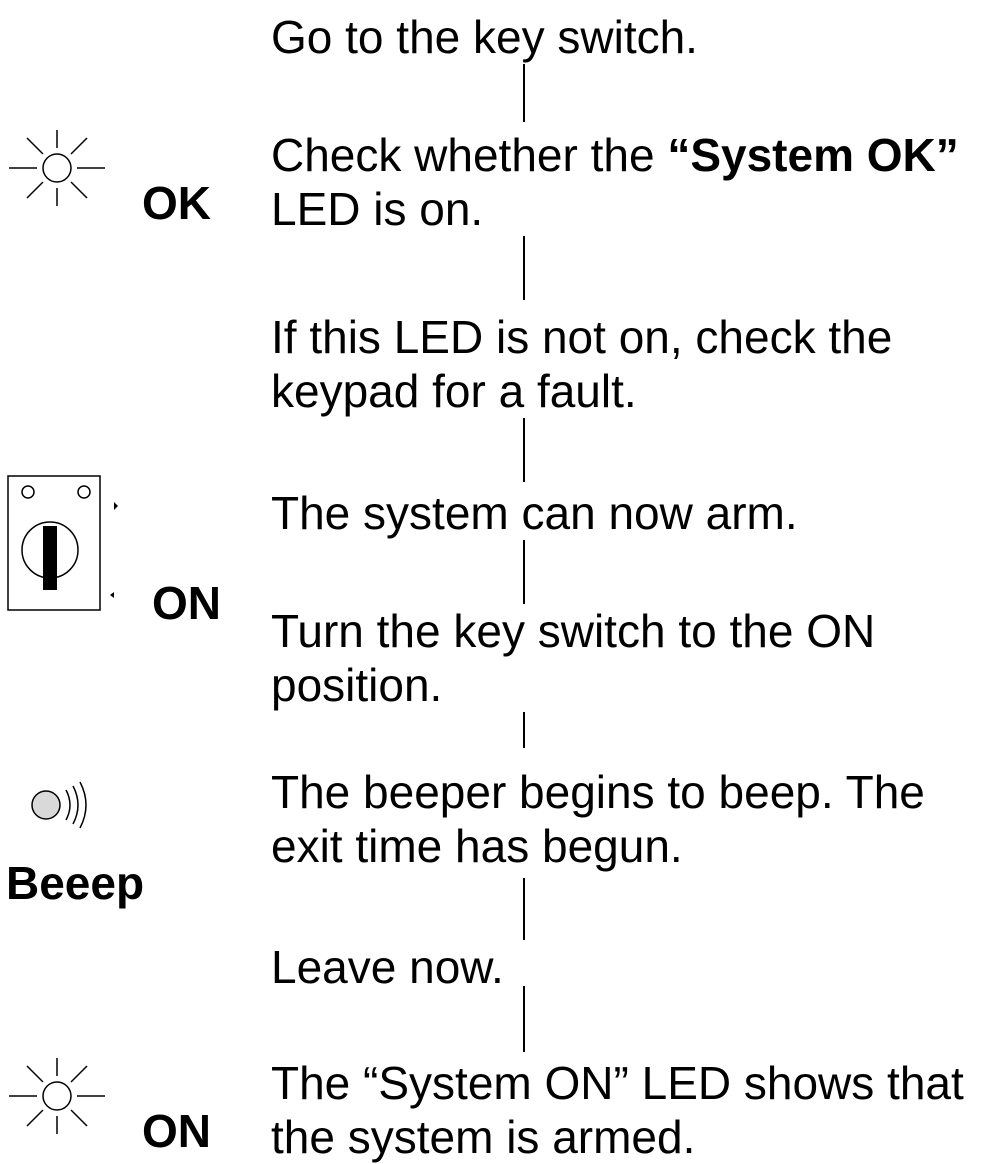 The image size is (1001, 1164). What do you see at coordinates (176, 1131) in the screenshot?
I see `on-led-label: ON` at bounding box center [176, 1131].